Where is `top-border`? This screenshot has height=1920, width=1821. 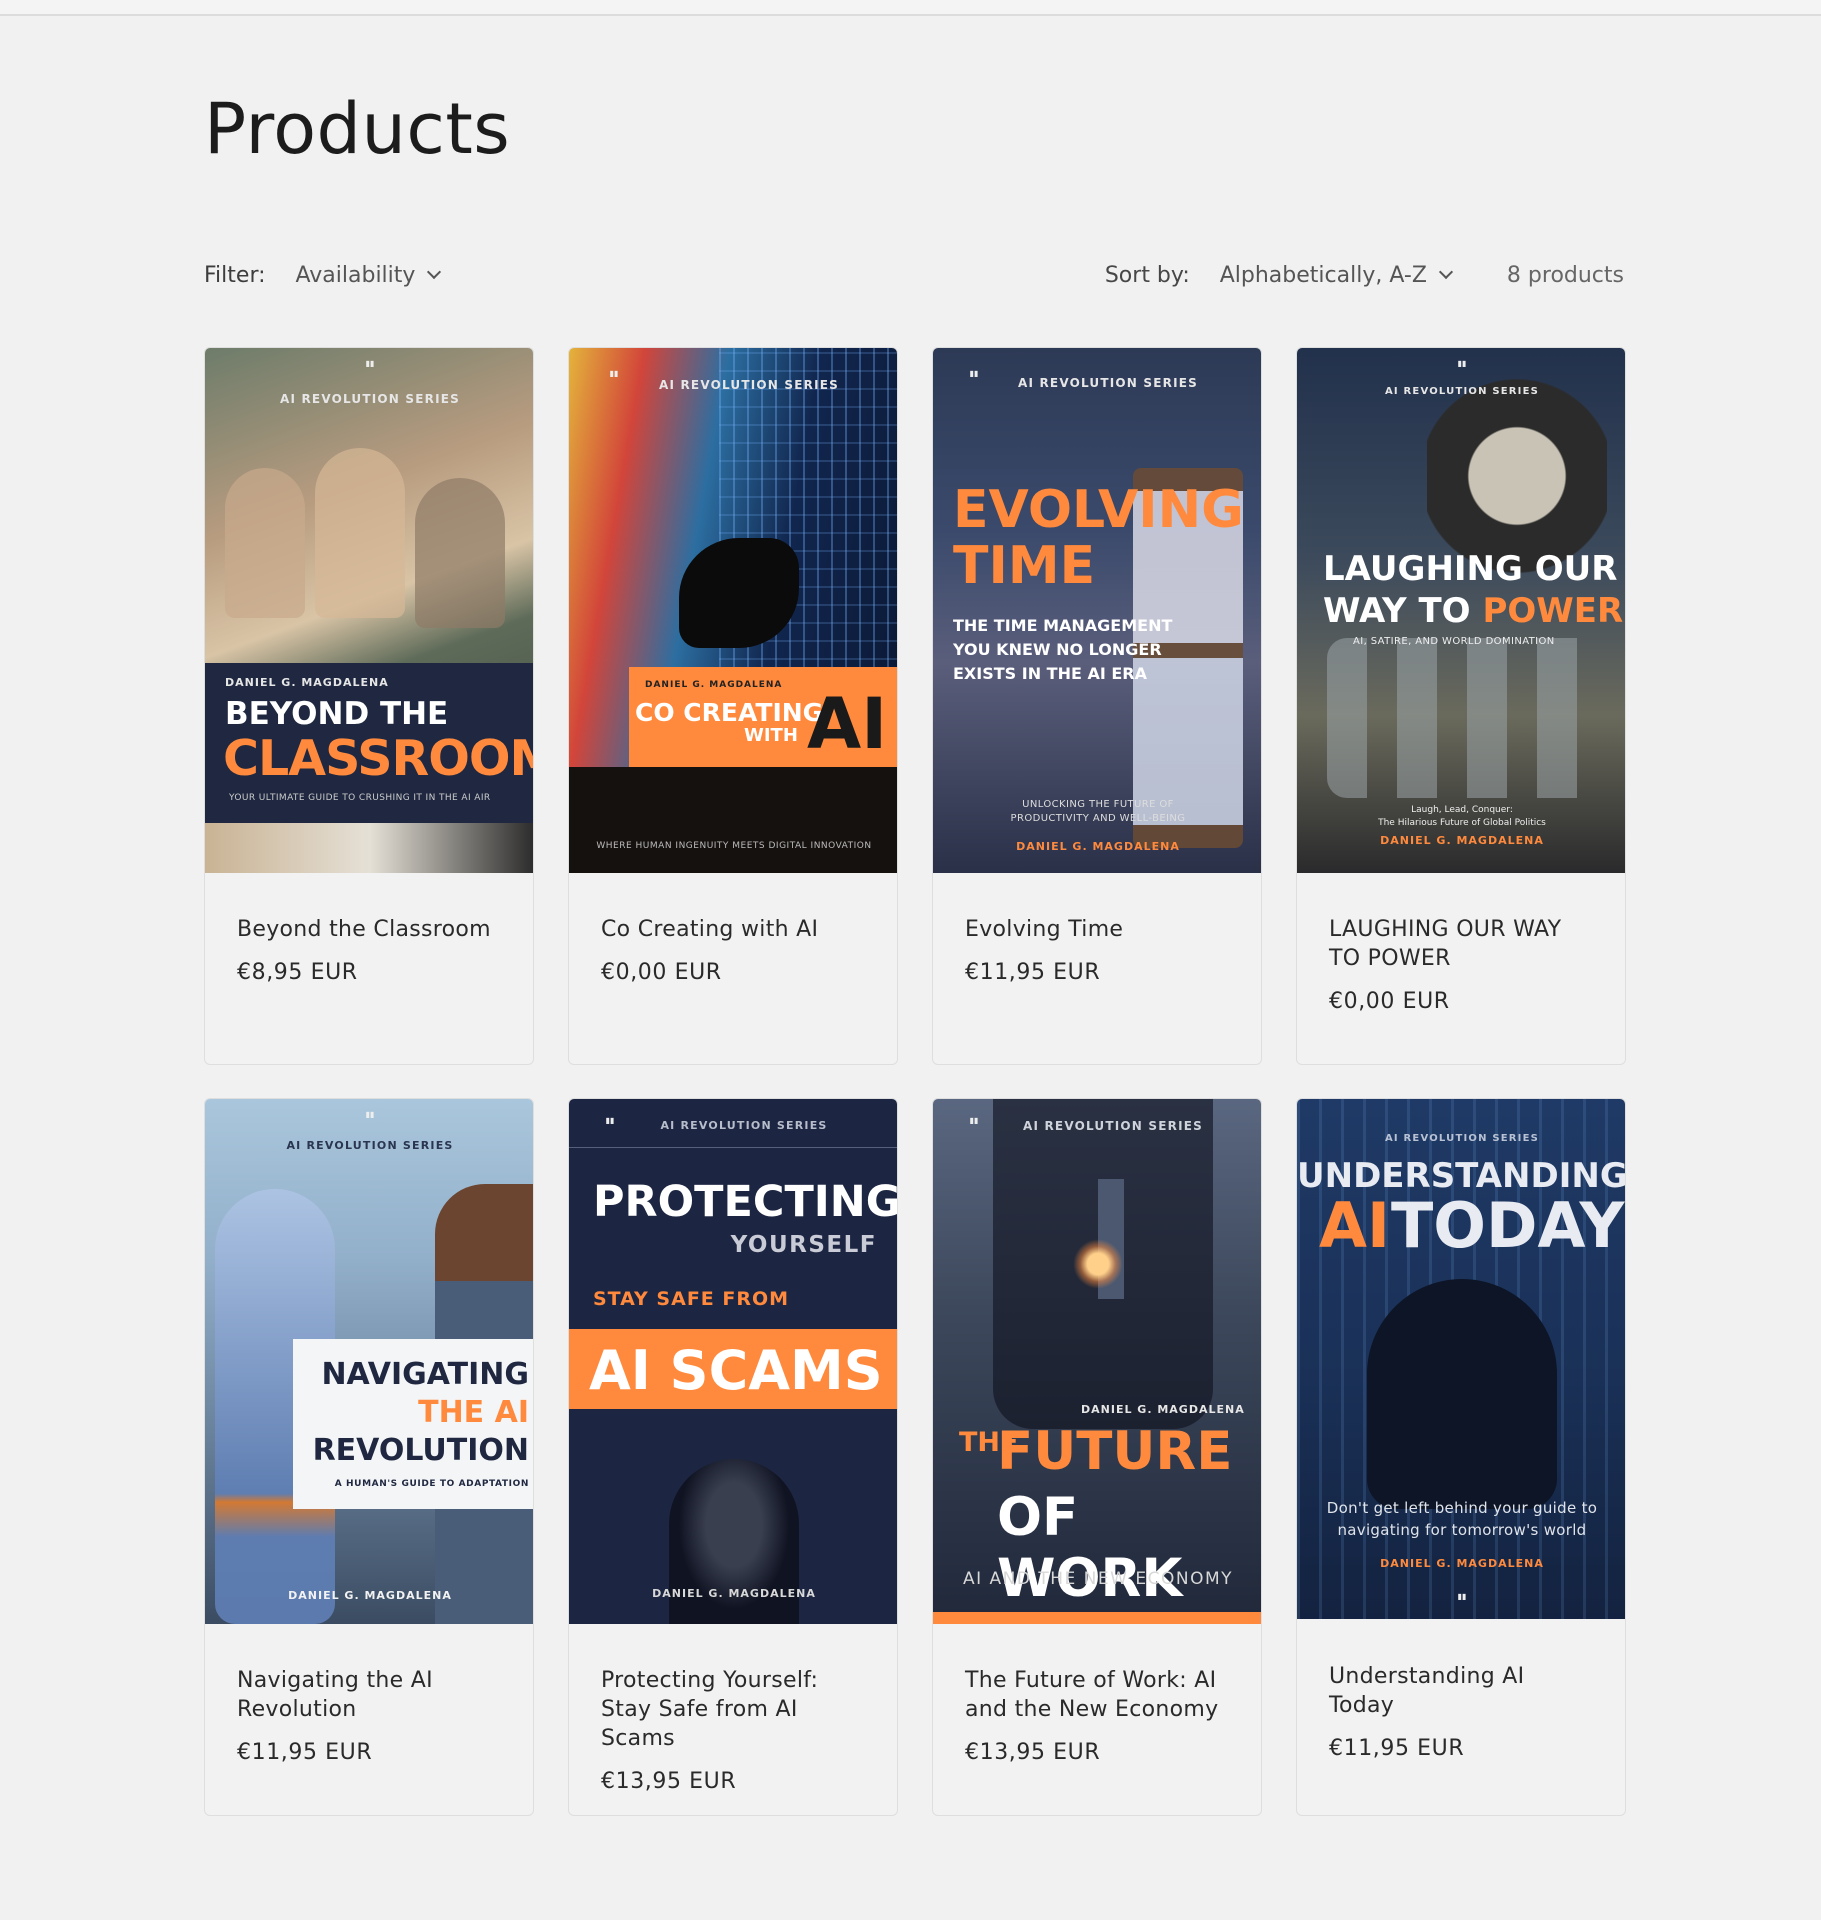
top-border is located at coordinates (910, 8).